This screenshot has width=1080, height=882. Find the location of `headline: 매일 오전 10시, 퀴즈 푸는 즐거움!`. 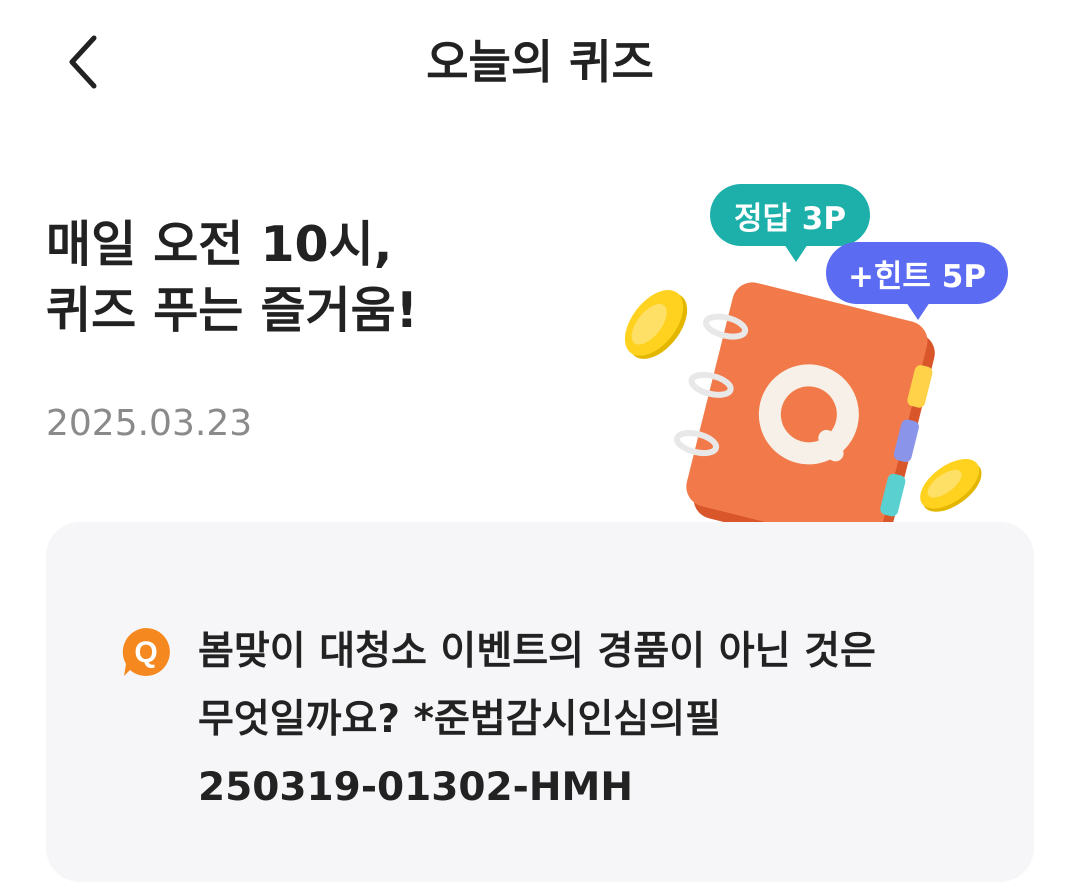

headline: 매일 오전 10시, 퀴즈 푸는 즐거움! is located at coordinates (232, 278).